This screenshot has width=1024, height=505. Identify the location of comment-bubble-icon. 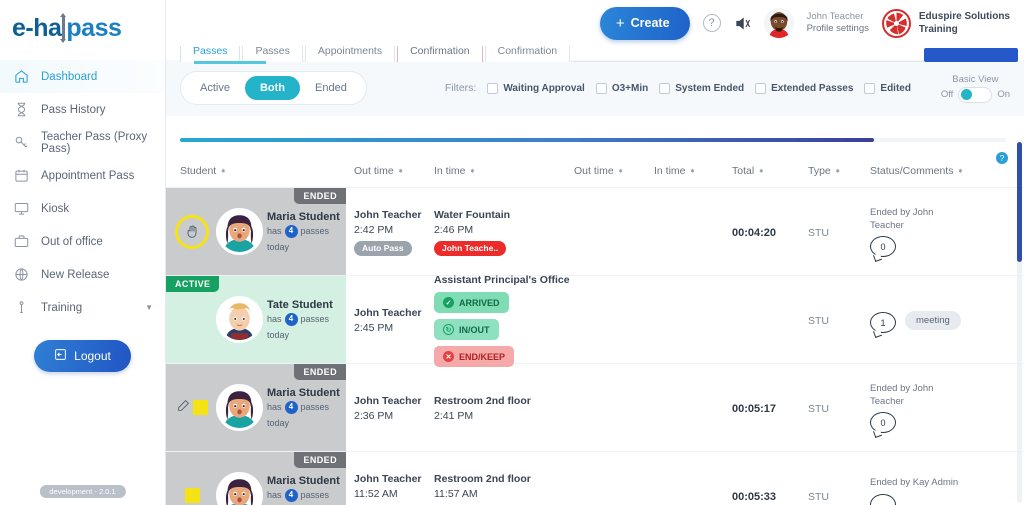
(883, 499).